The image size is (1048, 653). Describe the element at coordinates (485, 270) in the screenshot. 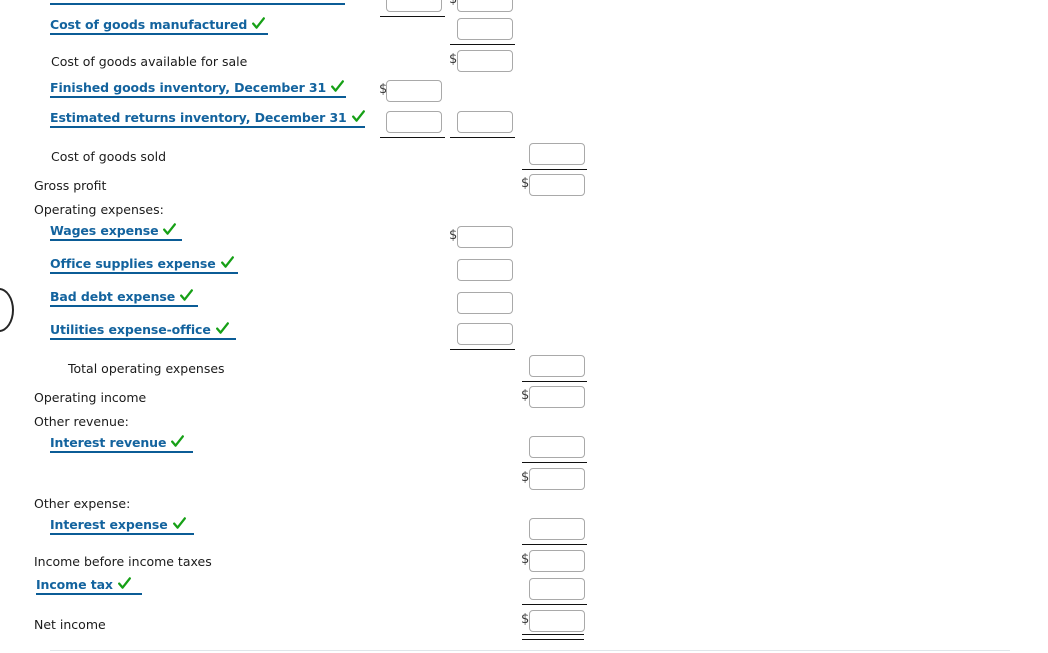

I see `amount-input-office-supplies-expense` at that location.